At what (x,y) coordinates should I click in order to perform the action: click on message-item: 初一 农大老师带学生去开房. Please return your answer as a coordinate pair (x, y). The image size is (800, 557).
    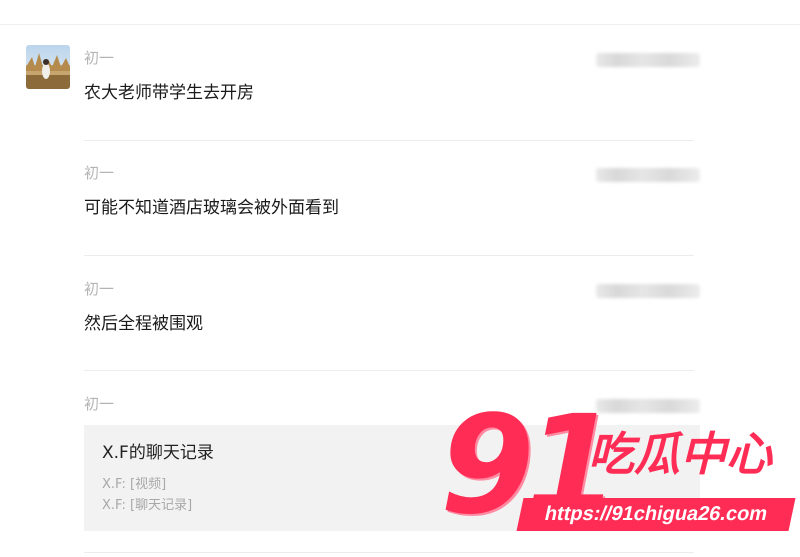
    Looking at the image, I should click on (392, 76).